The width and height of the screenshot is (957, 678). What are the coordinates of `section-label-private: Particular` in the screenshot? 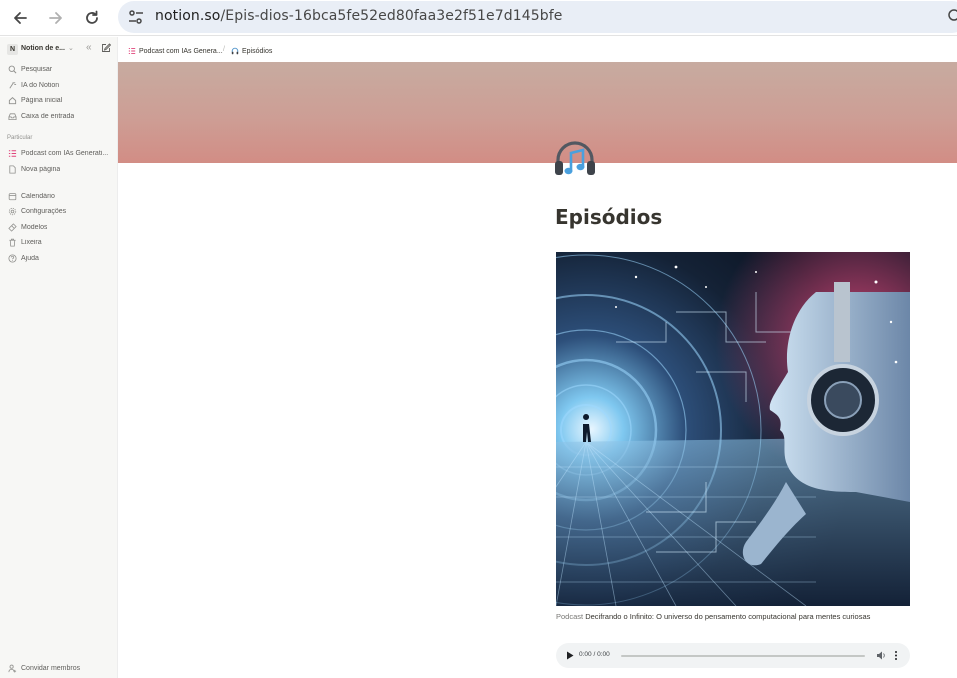 It's located at (20, 138).